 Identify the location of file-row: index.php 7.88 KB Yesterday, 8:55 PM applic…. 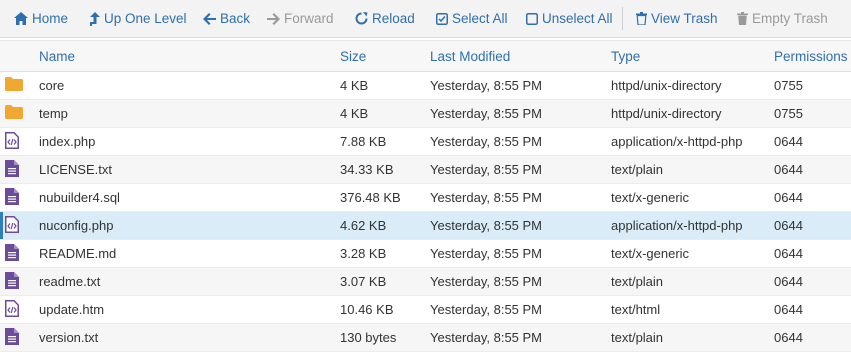
(425, 141).